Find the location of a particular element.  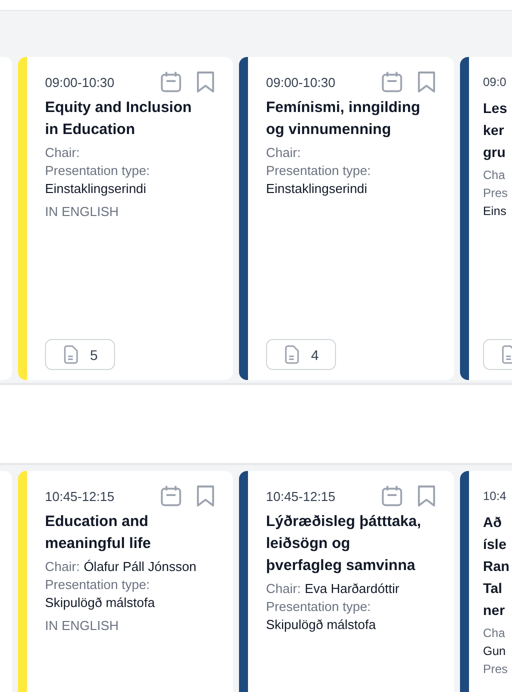

session-title: leiðsögn og is located at coordinates (309, 544).